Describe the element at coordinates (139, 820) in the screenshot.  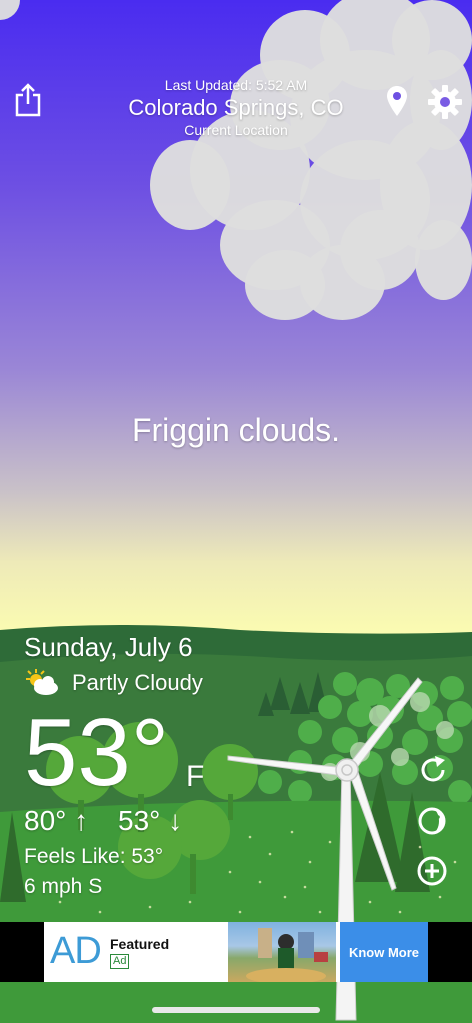
I see `low-temp-value: 53°` at that location.